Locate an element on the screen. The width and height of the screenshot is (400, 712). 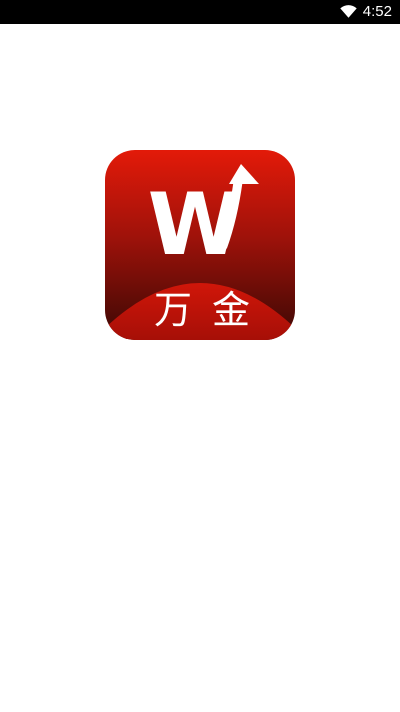
wifi-icon is located at coordinates (348, 11).